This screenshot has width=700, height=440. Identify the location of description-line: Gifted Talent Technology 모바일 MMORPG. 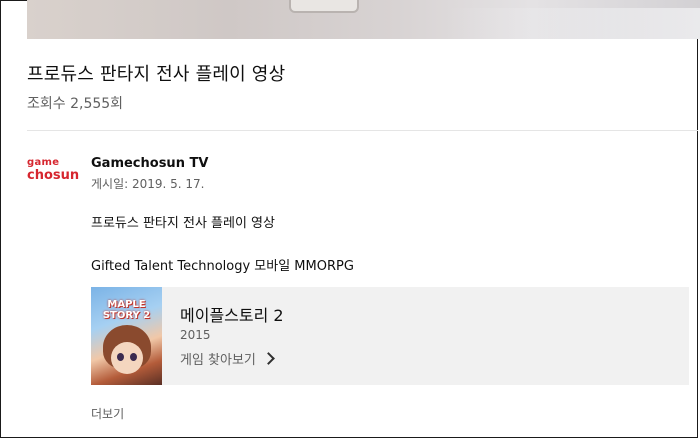
(222, 266).